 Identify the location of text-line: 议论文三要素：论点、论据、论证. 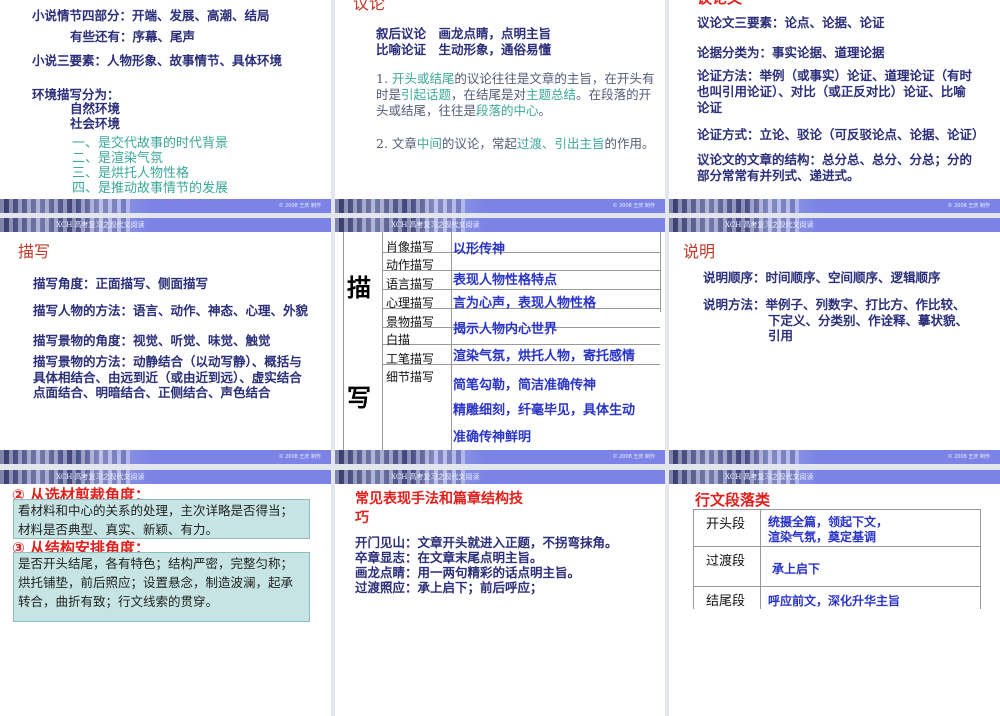
(791, 22).